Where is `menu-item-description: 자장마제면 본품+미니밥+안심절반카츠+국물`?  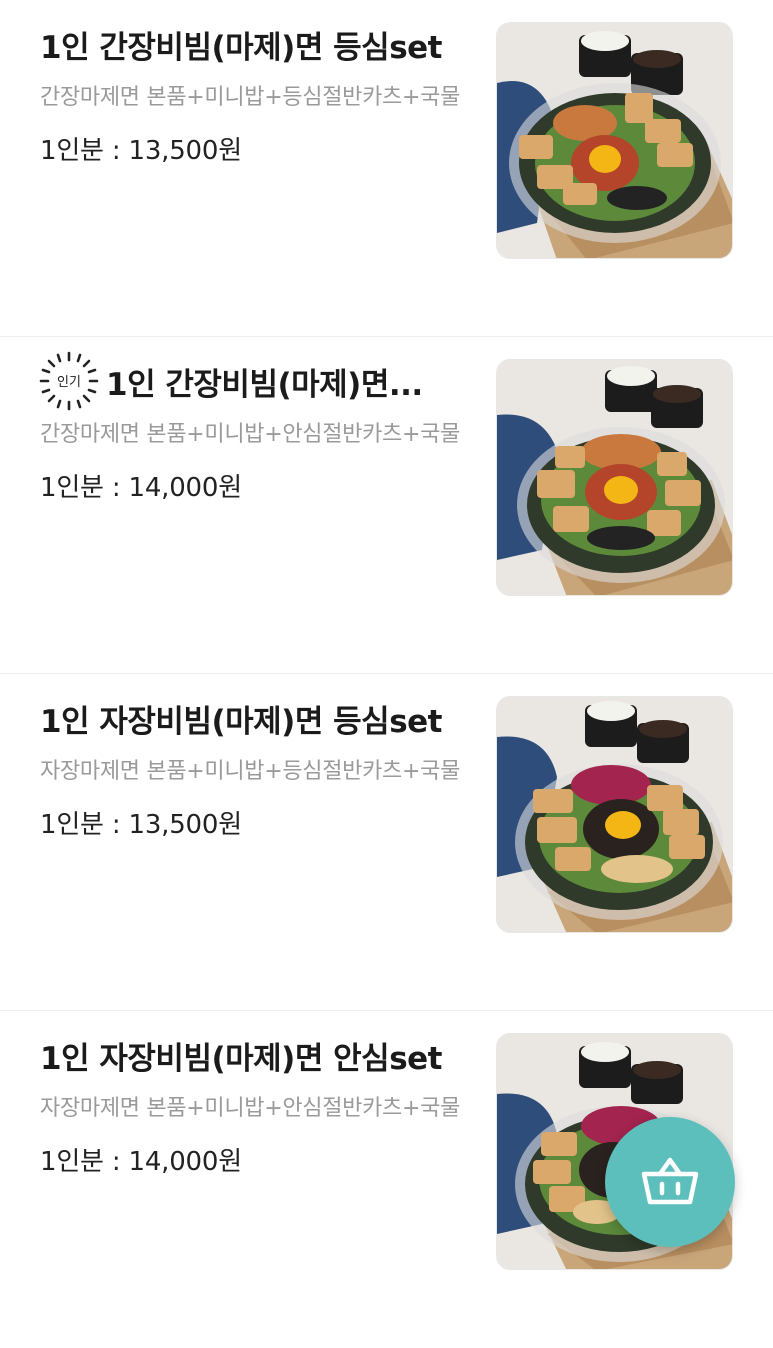
menu-item-description: 자장마제면 본품+미니밥+안심절반카츠+국물 is located at coordinates (250, 1108).